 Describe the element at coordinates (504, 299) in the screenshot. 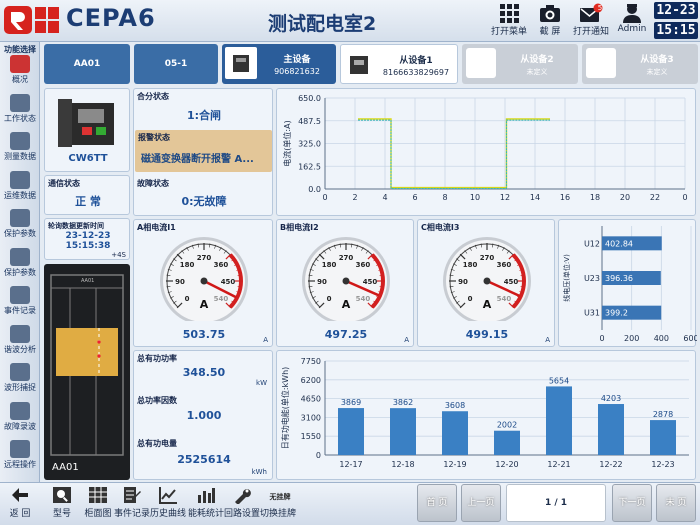

I see `gauge-tick-label: 540` at that location.